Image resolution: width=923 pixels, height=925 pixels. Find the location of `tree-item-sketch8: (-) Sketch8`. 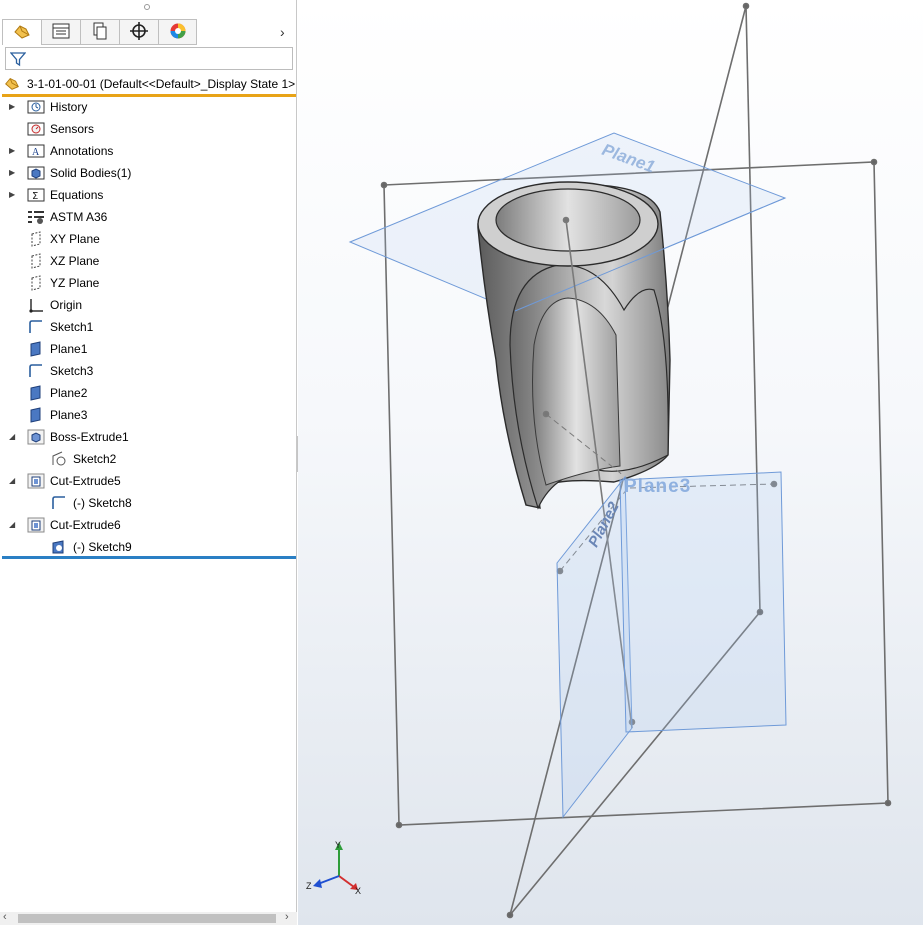

tree-item-sketch8: (-) Sketch8 is located at coordinates (91, 503).